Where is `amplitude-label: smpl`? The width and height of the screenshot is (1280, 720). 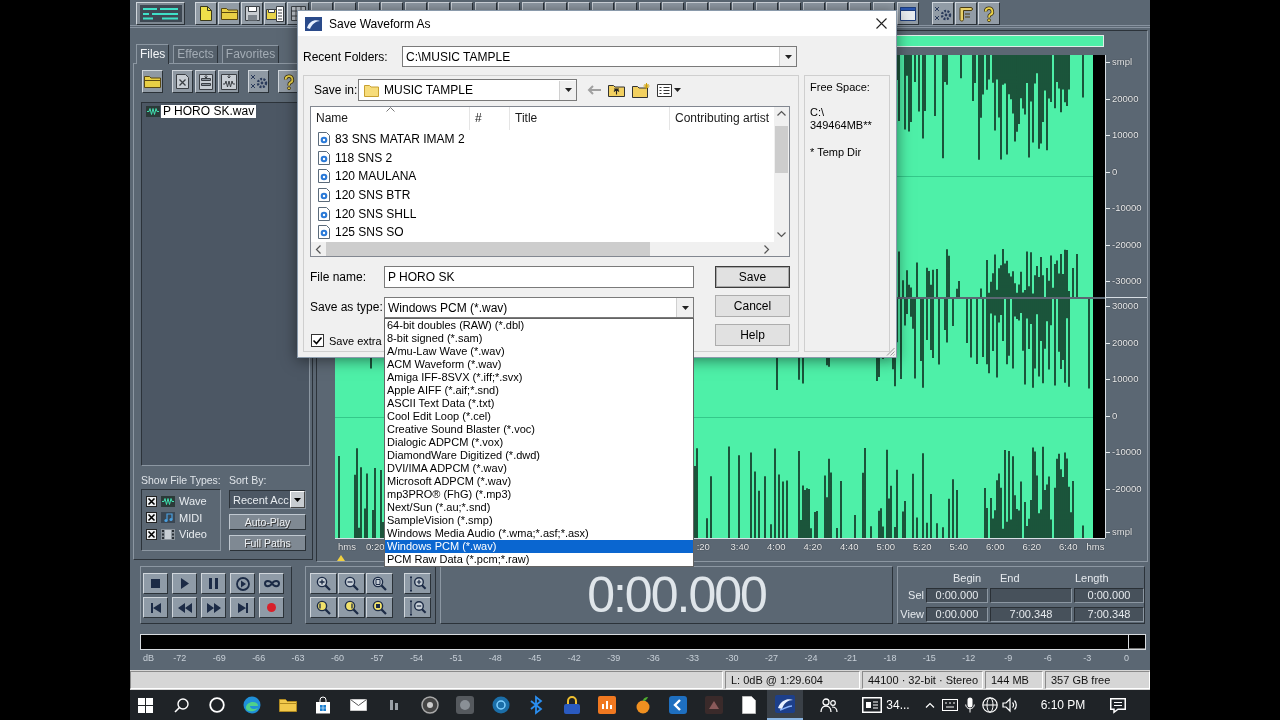
amplitude-label: smpl is located at coordinates (1119, 532).